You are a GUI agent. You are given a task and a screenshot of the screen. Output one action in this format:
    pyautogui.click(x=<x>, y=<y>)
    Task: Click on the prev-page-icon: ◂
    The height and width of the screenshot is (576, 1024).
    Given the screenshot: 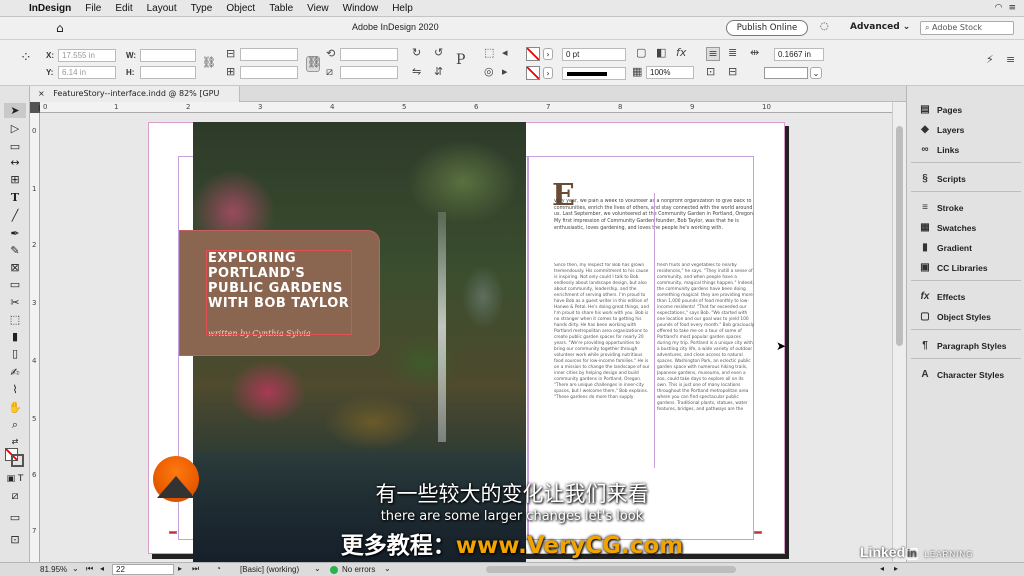 What is the action you would take?
    pyautogui.click(x=102, y=568)
    